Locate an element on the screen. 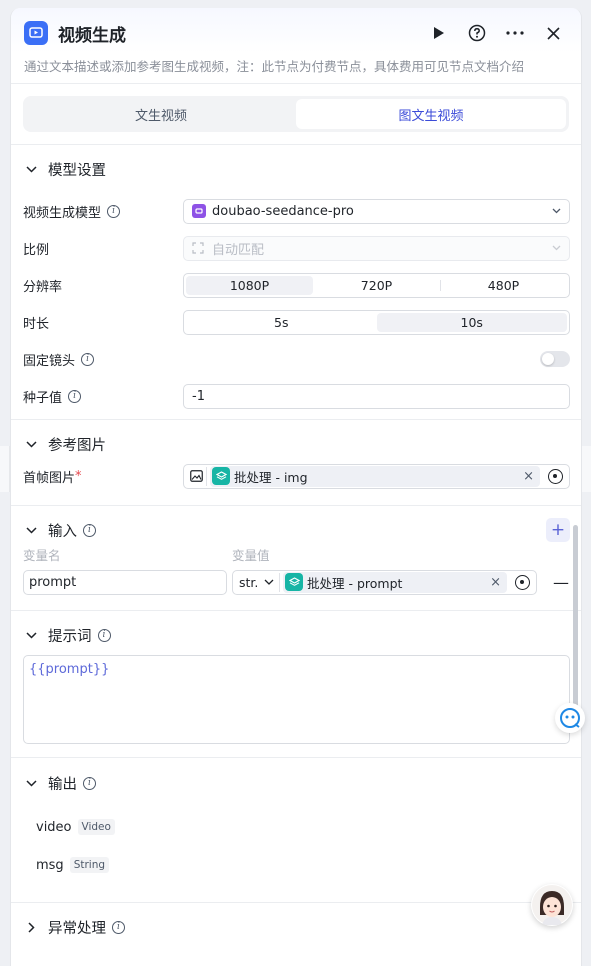 The width and height of the screenshot is (591, 966). required-mark: * is located at coordinates (78, 476).